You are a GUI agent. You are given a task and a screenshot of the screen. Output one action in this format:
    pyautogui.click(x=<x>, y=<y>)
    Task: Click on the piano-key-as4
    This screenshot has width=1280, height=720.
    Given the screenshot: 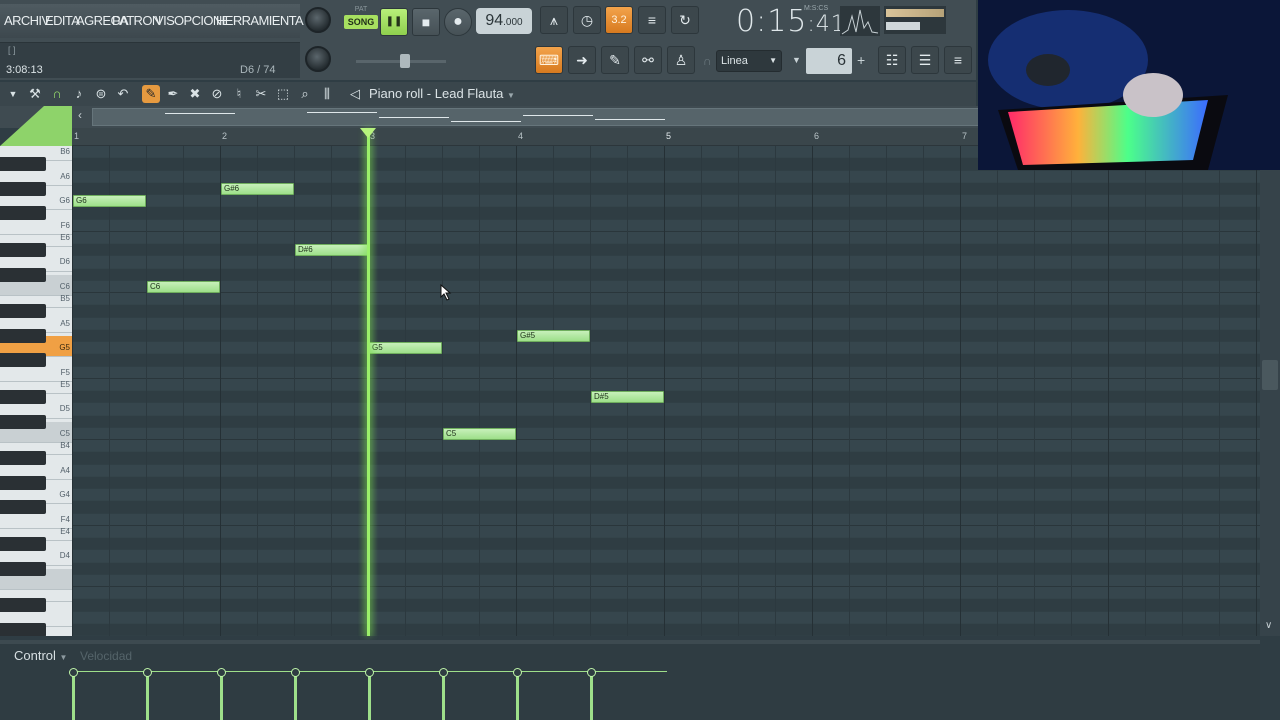 What is the action you would take?
    pyautogui.click(x=23, y=458)
    